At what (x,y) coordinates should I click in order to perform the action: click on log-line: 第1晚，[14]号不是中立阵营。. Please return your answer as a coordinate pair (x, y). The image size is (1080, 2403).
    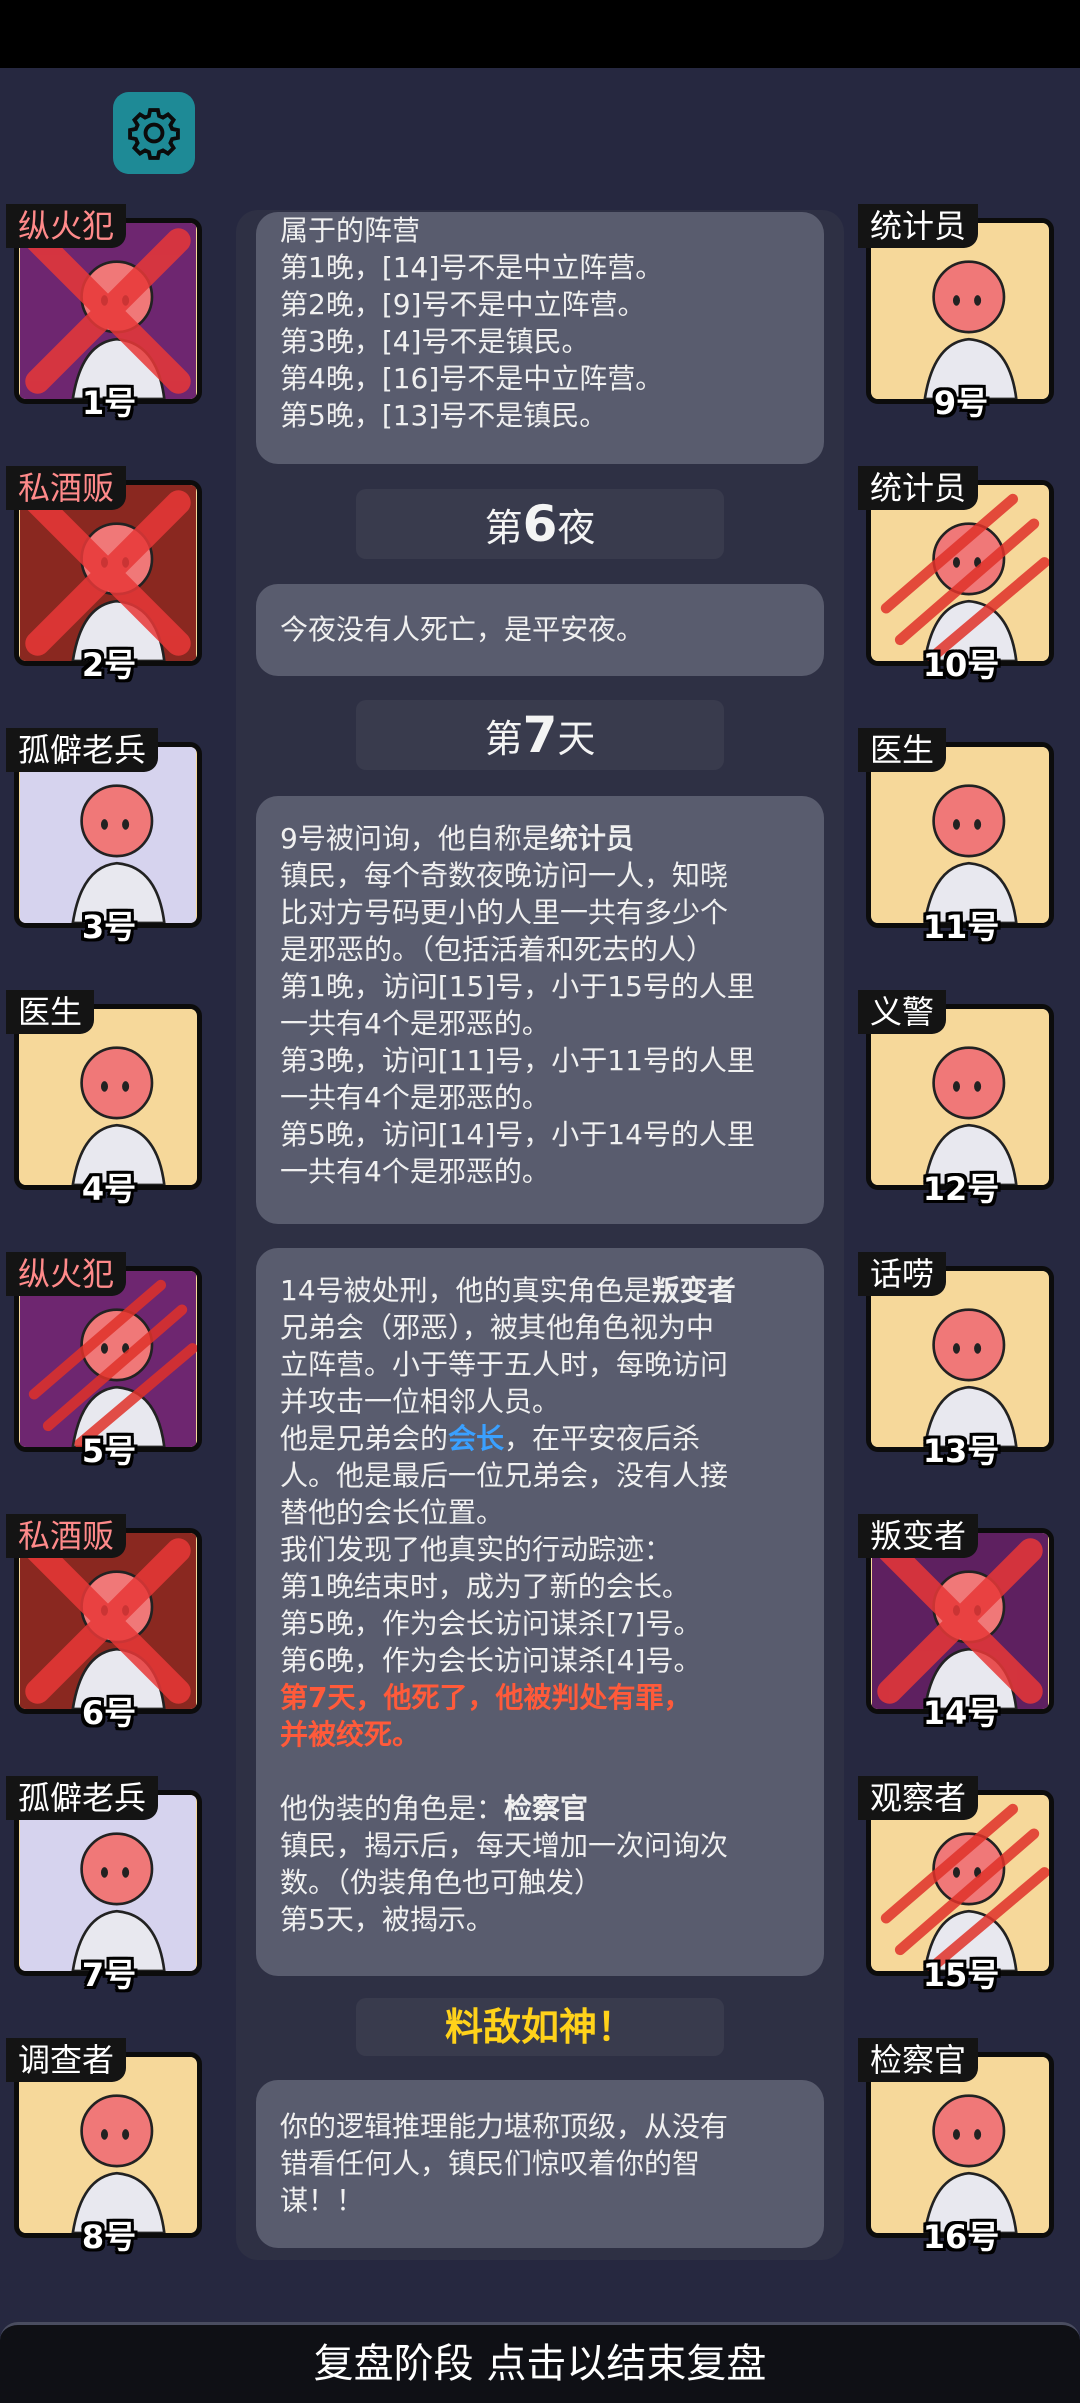
    Looking at the image, I should click on (472, 267).